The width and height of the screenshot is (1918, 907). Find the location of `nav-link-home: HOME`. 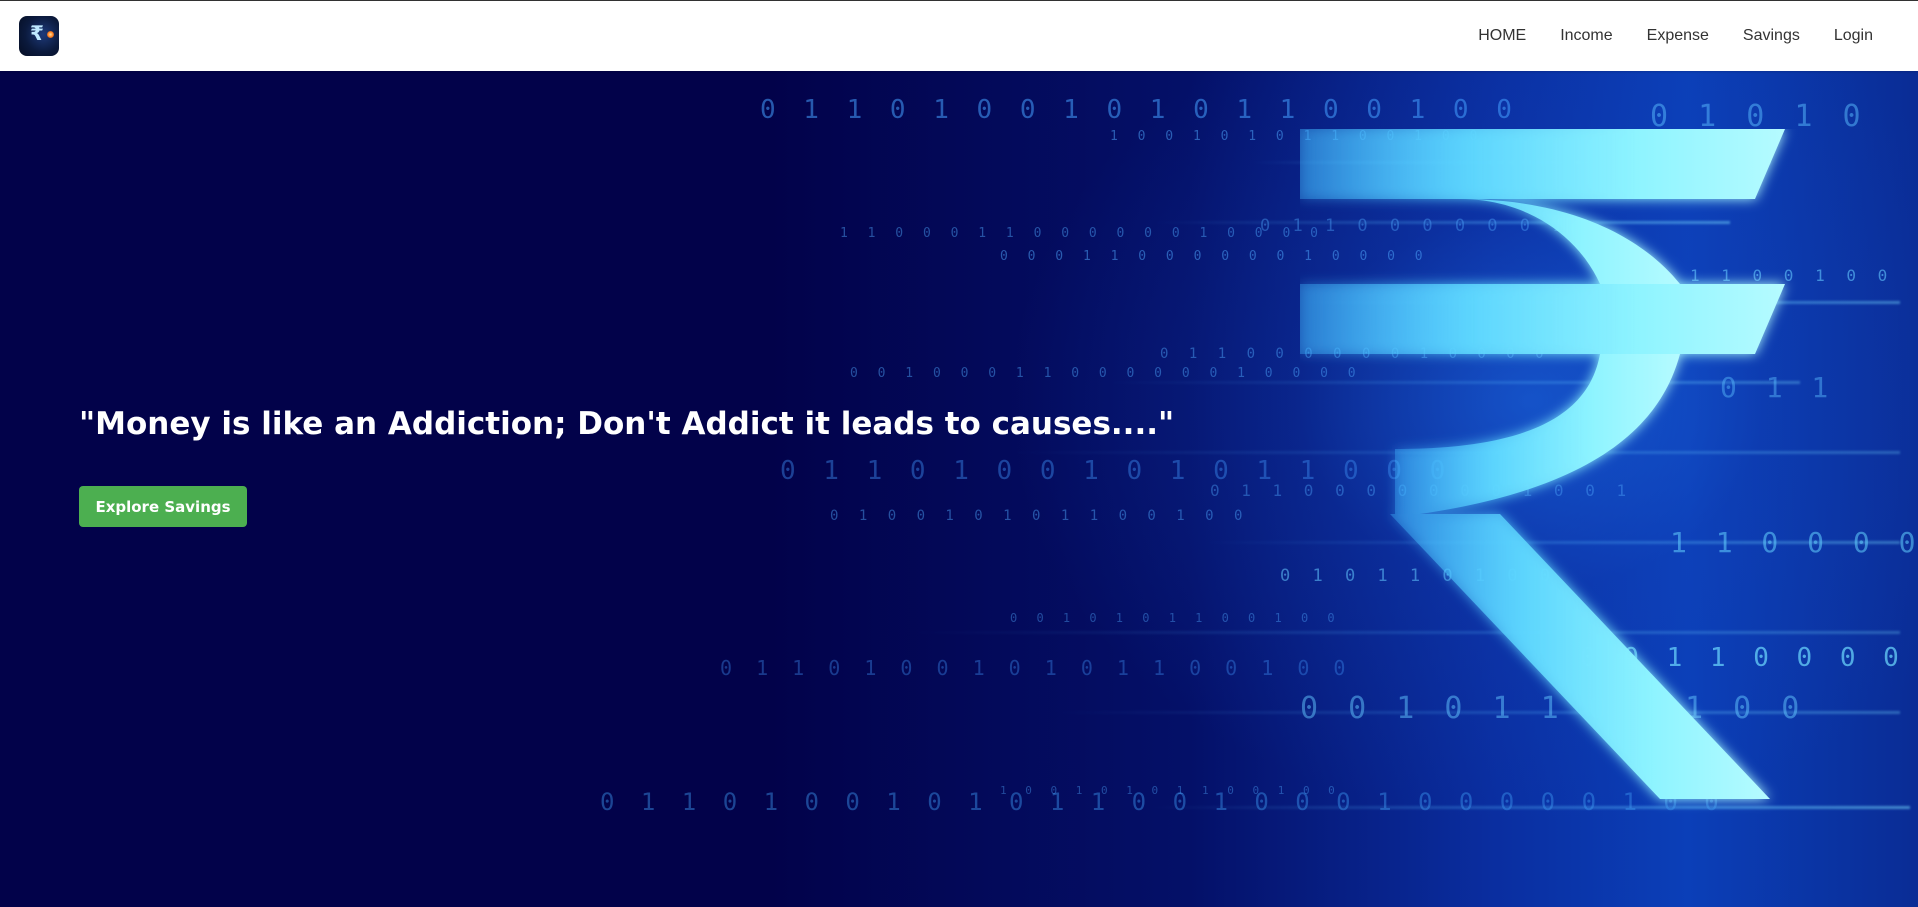

nav-link-home: HOME is located at coordinates (1502, 36).